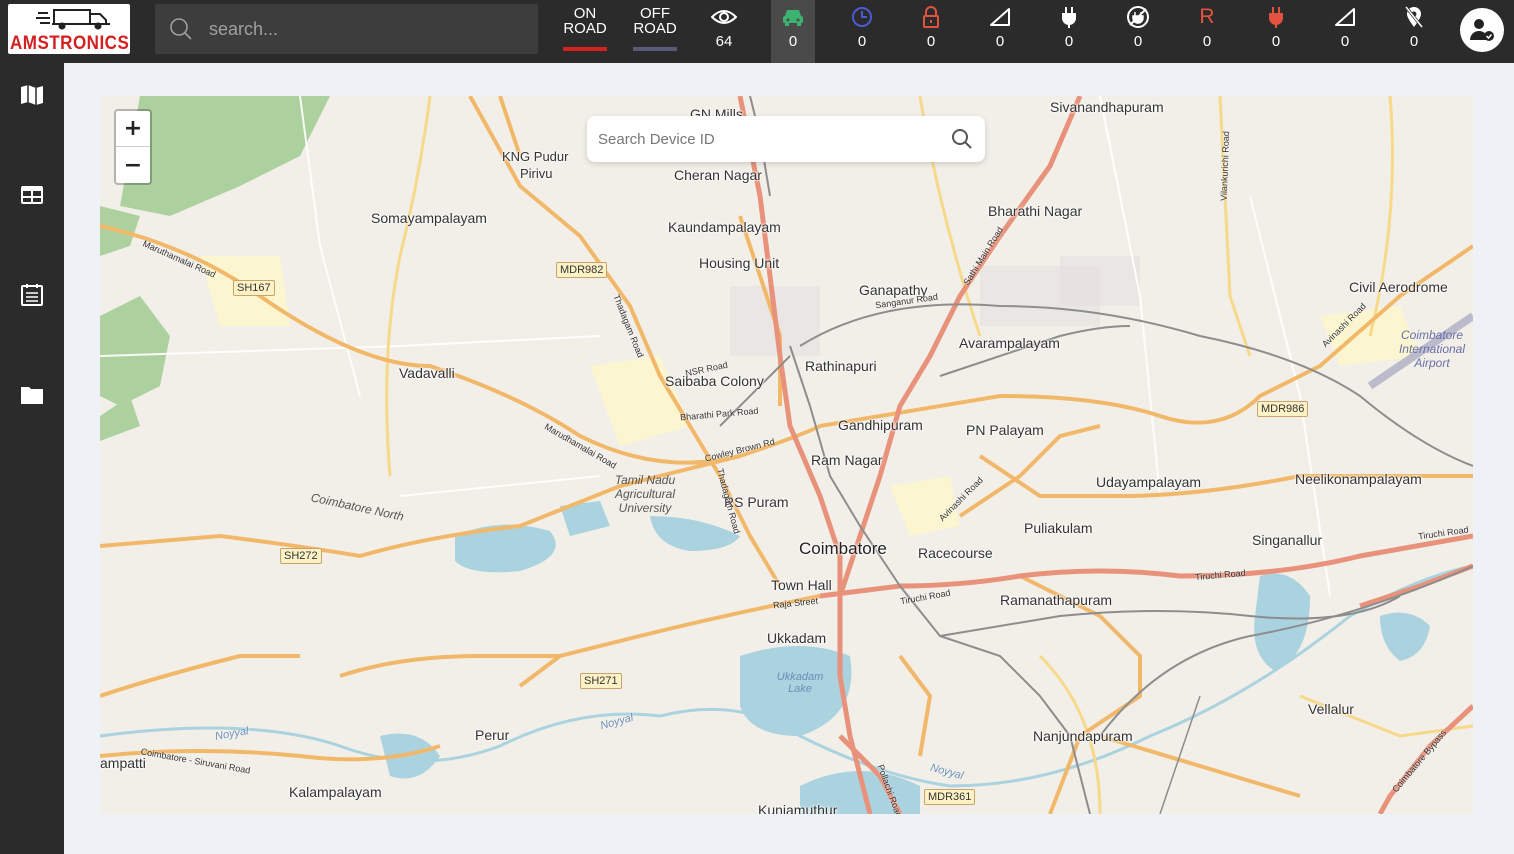 This screenshot has width=1514, height=854. Describe the element at coordinates (1083, 736) in the screenshot. I see `place-label: Nanjundapuram` at that location.